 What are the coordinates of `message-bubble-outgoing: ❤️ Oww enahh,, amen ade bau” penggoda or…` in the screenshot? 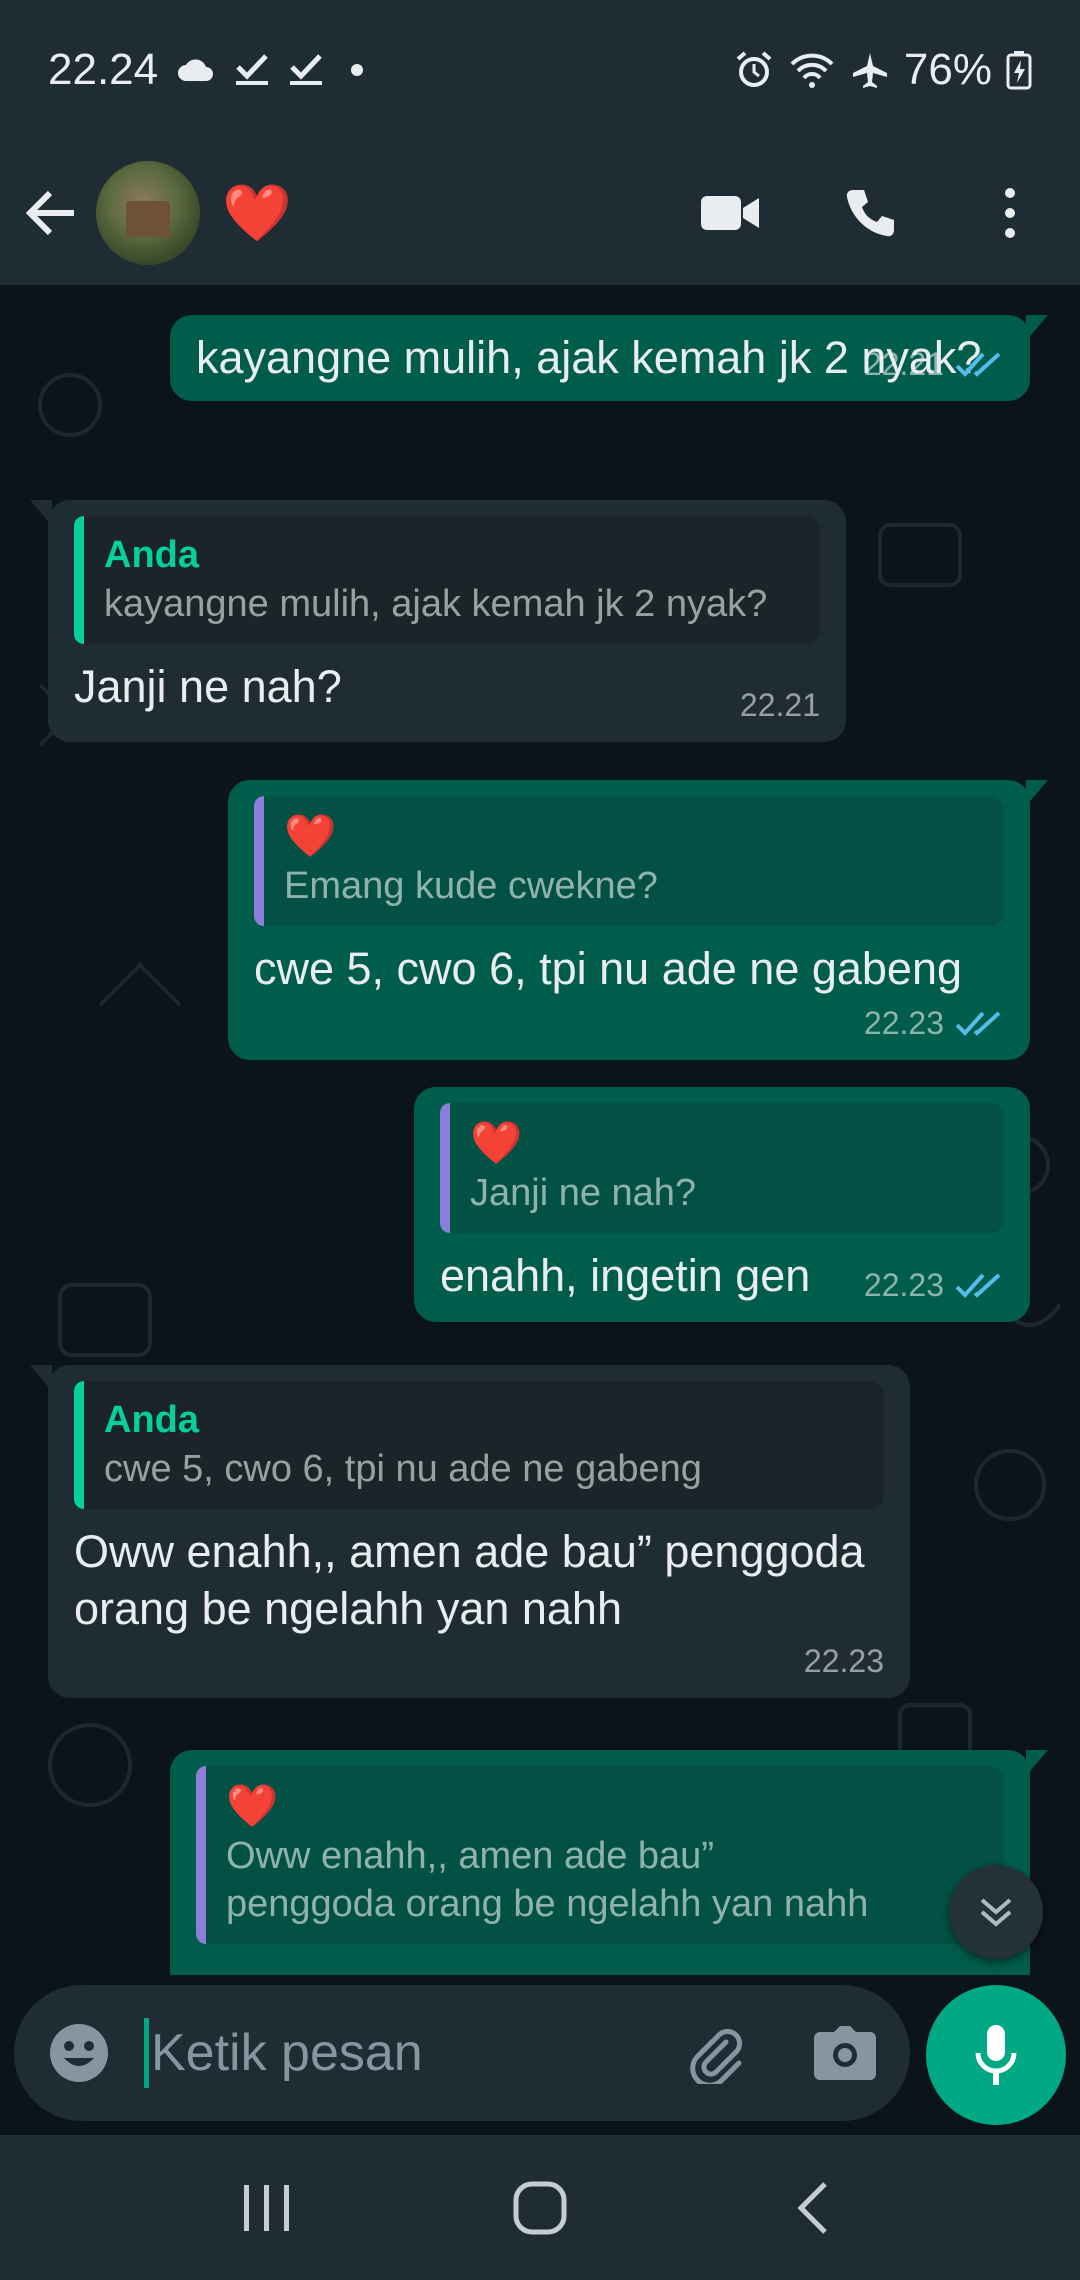 It's located at (609, 1862).